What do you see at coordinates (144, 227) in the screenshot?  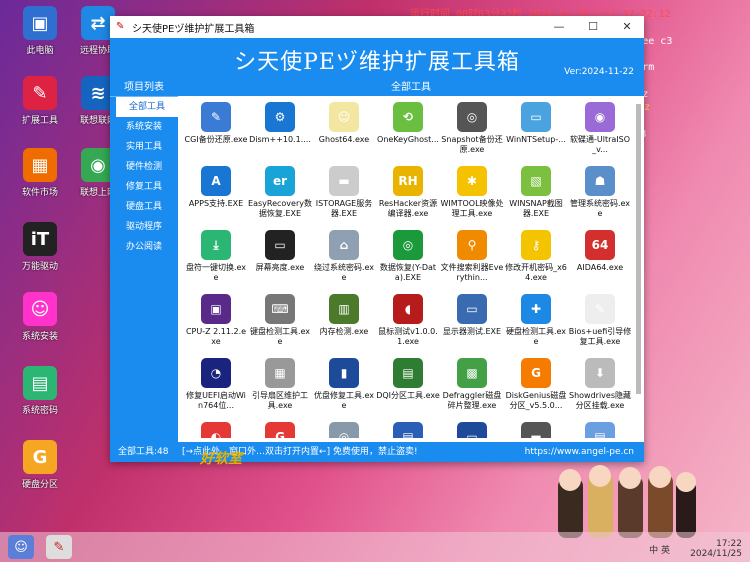 I see `sidebar-item: 驱动程序` at bounding box center [144, 227].